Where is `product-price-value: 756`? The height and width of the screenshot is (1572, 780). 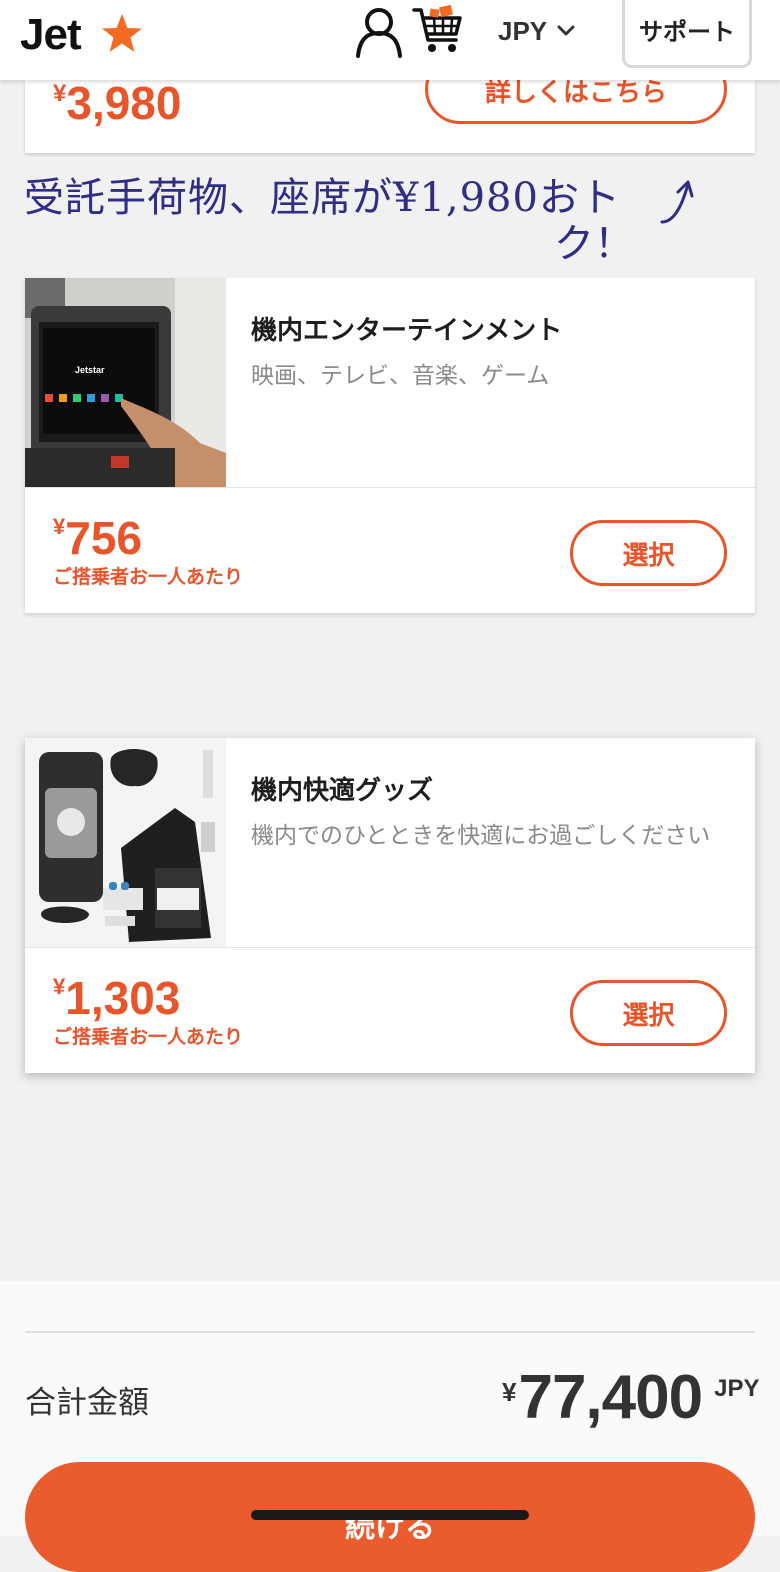
product-price-value: 756 is located at coordinates (103, 538).